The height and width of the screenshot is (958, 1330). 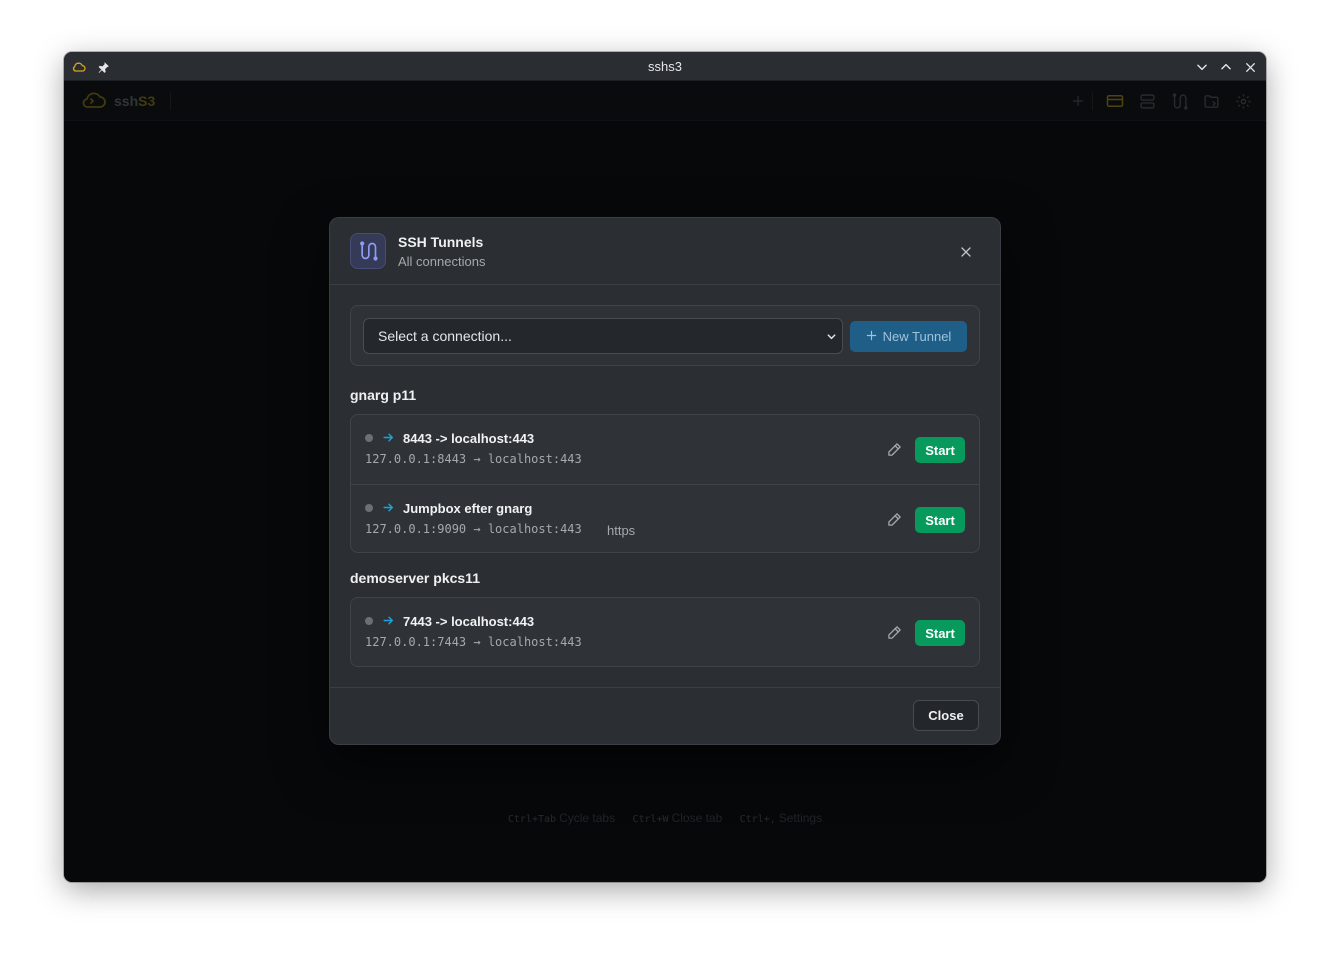 What do you see at coordinates (468, 508) in the screenshot?
I see `tunnel-name: Jumpbox efter gnarg` at bounding box center [468, 508].